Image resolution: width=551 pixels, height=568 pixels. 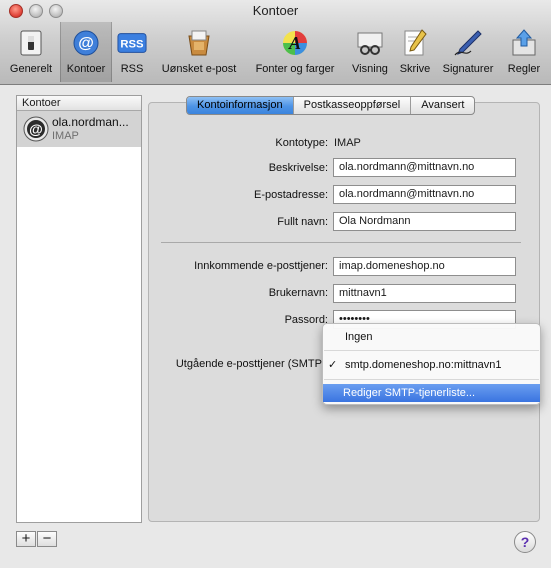 I want to click on toolbar-compose: Skrive, so click(x=415, y=52).